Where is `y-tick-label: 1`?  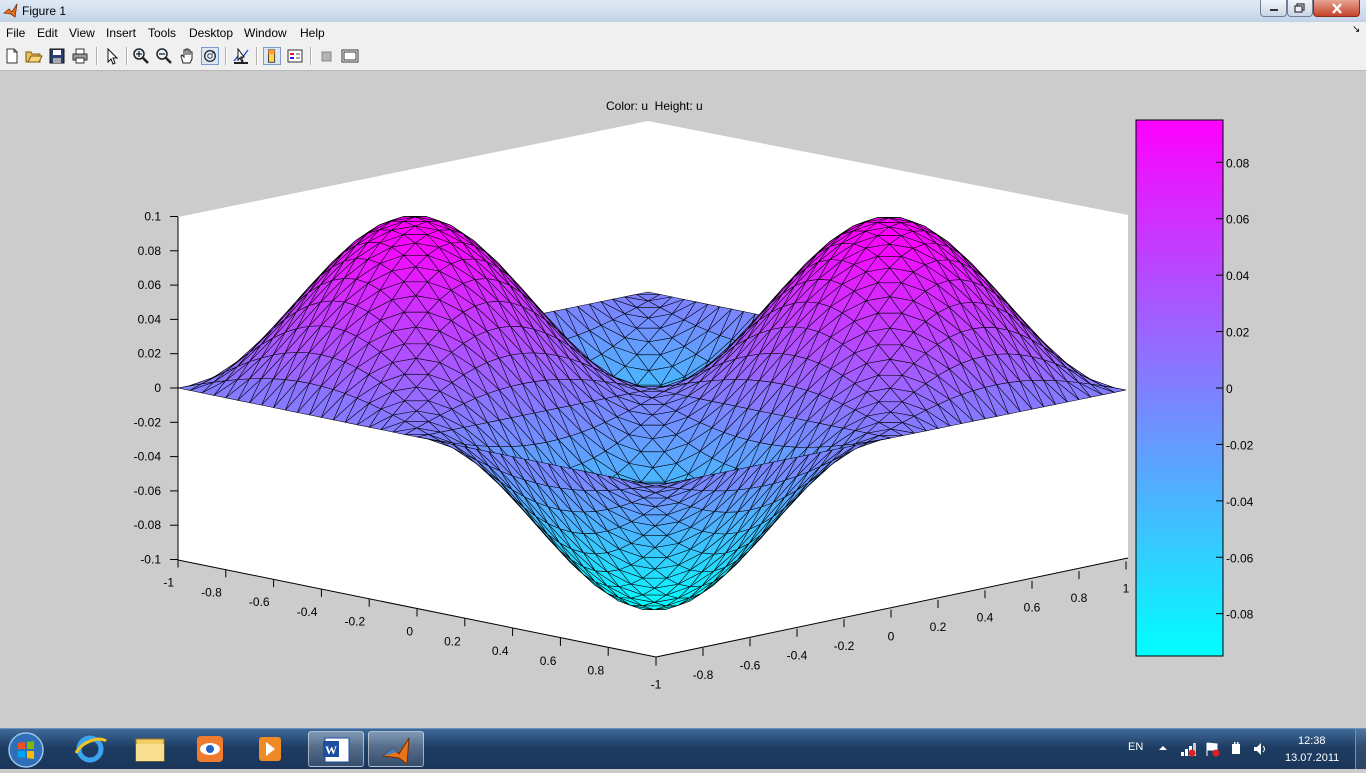 y-tick-label: 1 is located at coordinates (1126, 589).